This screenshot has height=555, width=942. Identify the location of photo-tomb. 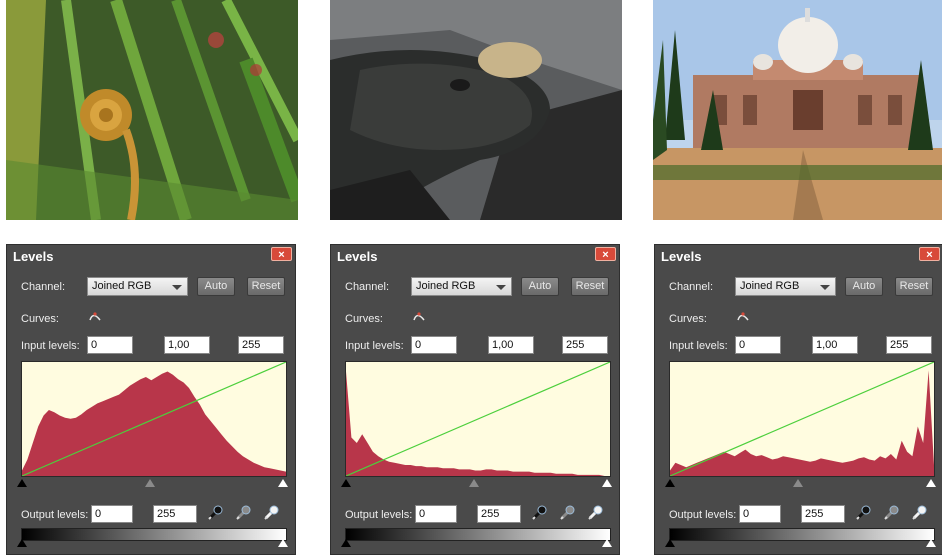
(797, 110).